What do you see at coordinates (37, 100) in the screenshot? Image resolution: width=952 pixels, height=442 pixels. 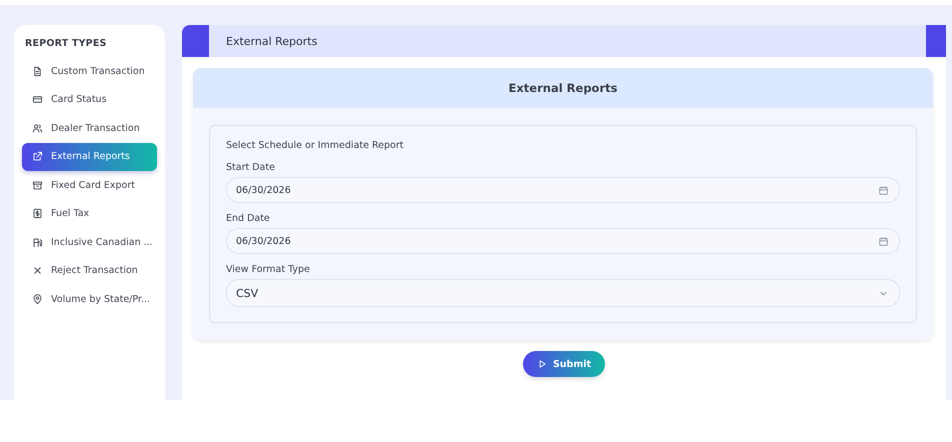 I see `card-icon` at bounding box center [37, 100].